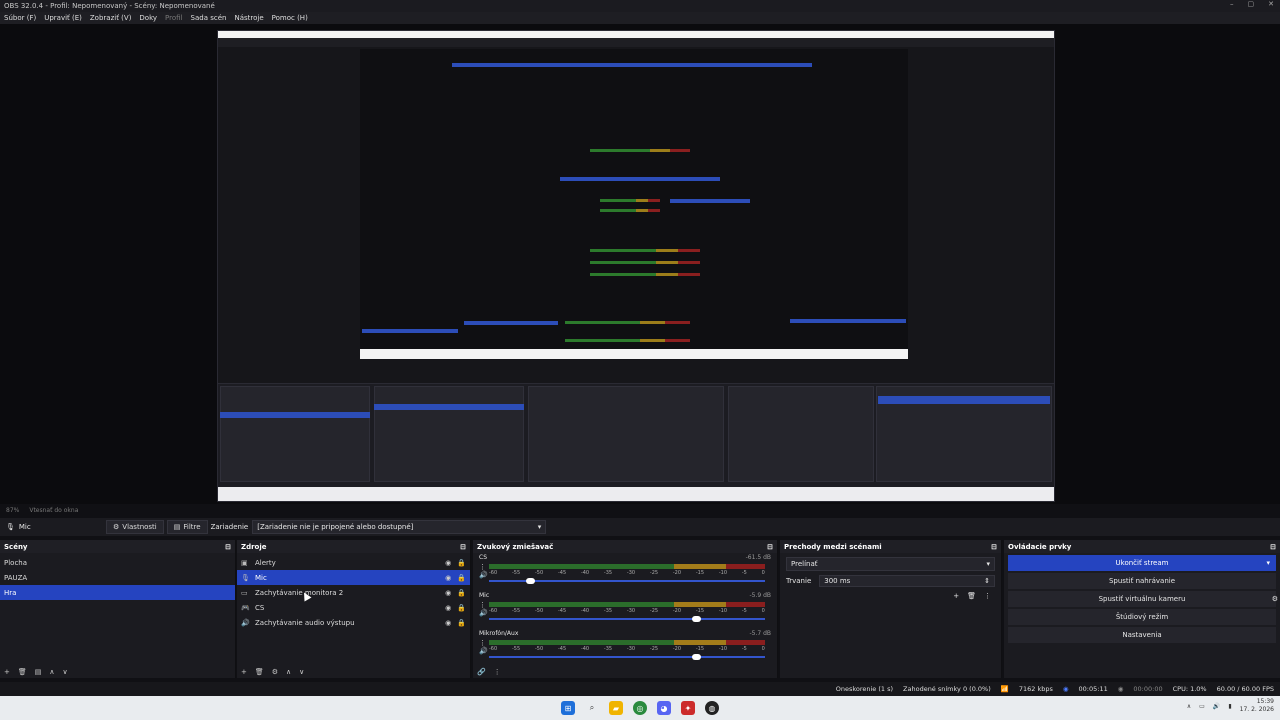 The height and width of the screenshot is (720, 1280). What do you see at coordinates (117, 592) in the screenshot?
I see `scene-item-selected: Hra` at bounding box center [117, 592].